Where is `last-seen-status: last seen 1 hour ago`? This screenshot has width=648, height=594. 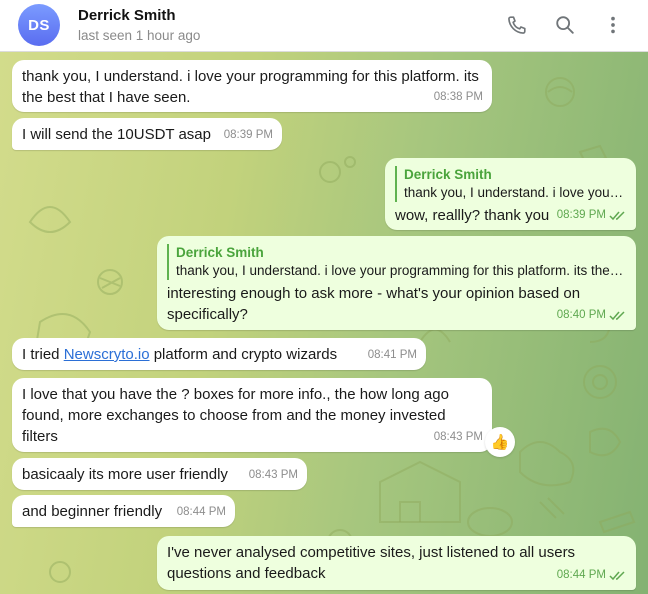 last-seen-status: last seen 1 hour ago is located at coordinates (139, 35).